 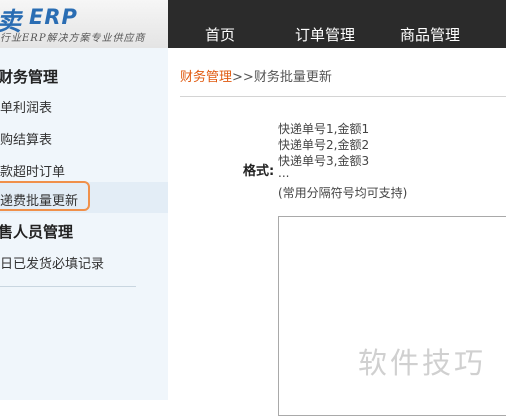 What do you see at coordinates (324, 129) in the screenshot?
I see `format-example-line: 快递单号1,金额1` at bounding box center [324, 129].